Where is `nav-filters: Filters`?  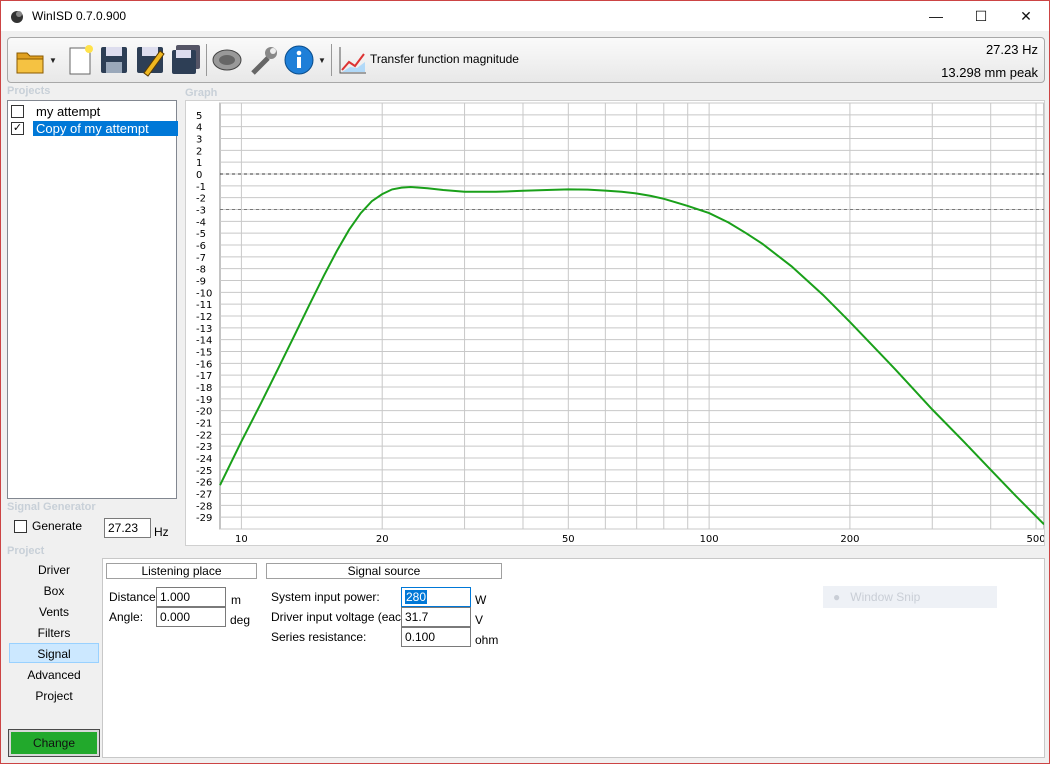
nav-filters: Filters is located at coordinates (54, 633).